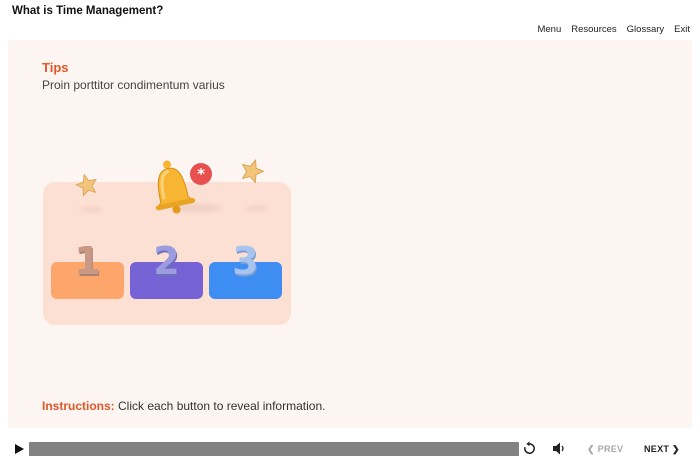 The image size is (700, 470). I want to click on button-number: 2, so click(166, 261).